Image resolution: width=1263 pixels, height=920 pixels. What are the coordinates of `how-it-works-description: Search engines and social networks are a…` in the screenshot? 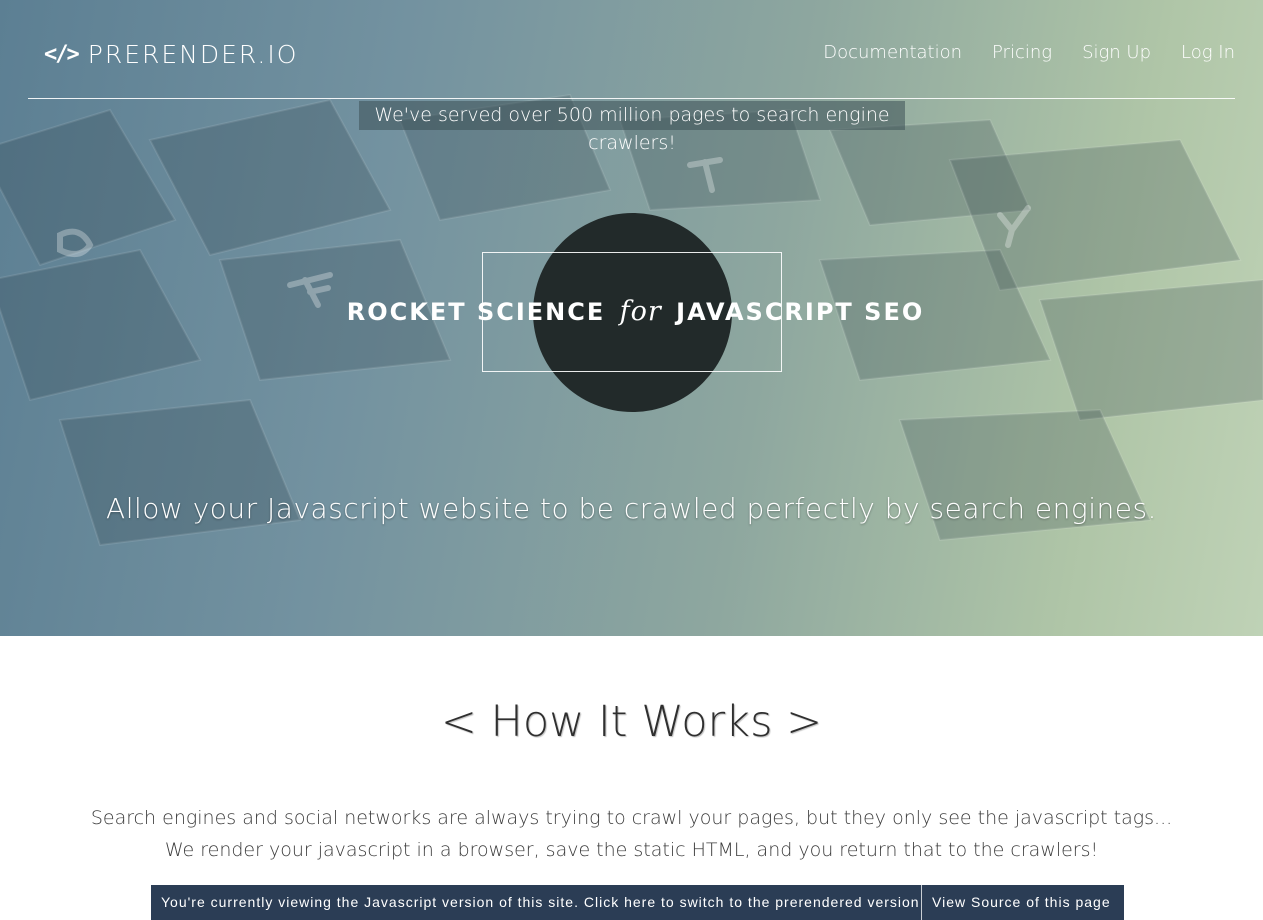 It's located at (631, 834).